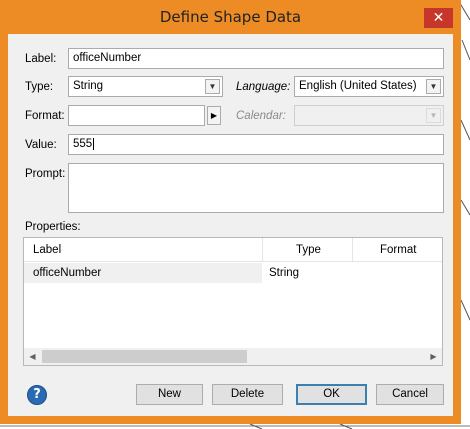 This screenshot has width=470, height=429. What do you see at coordinates (256, 58) in the screenshot?
I see `label-input: officeNumber` at bounding box center [256, 58].